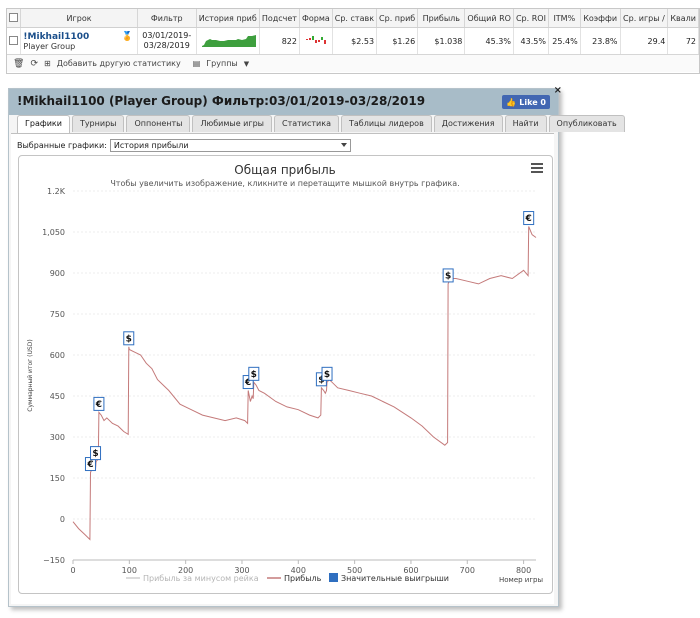 This screenshot has width=700, height=618. I want to click on y-tick-label: 450, so click(57, 396).